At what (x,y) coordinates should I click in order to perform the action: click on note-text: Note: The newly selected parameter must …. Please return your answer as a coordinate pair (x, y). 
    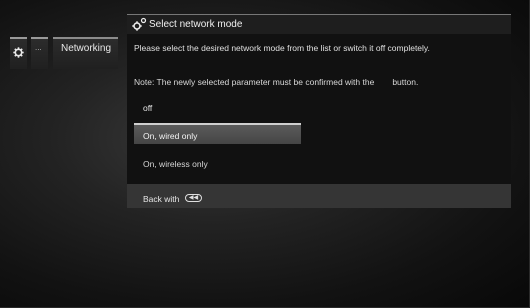
    Looking at the image, I should click on (254, 82).